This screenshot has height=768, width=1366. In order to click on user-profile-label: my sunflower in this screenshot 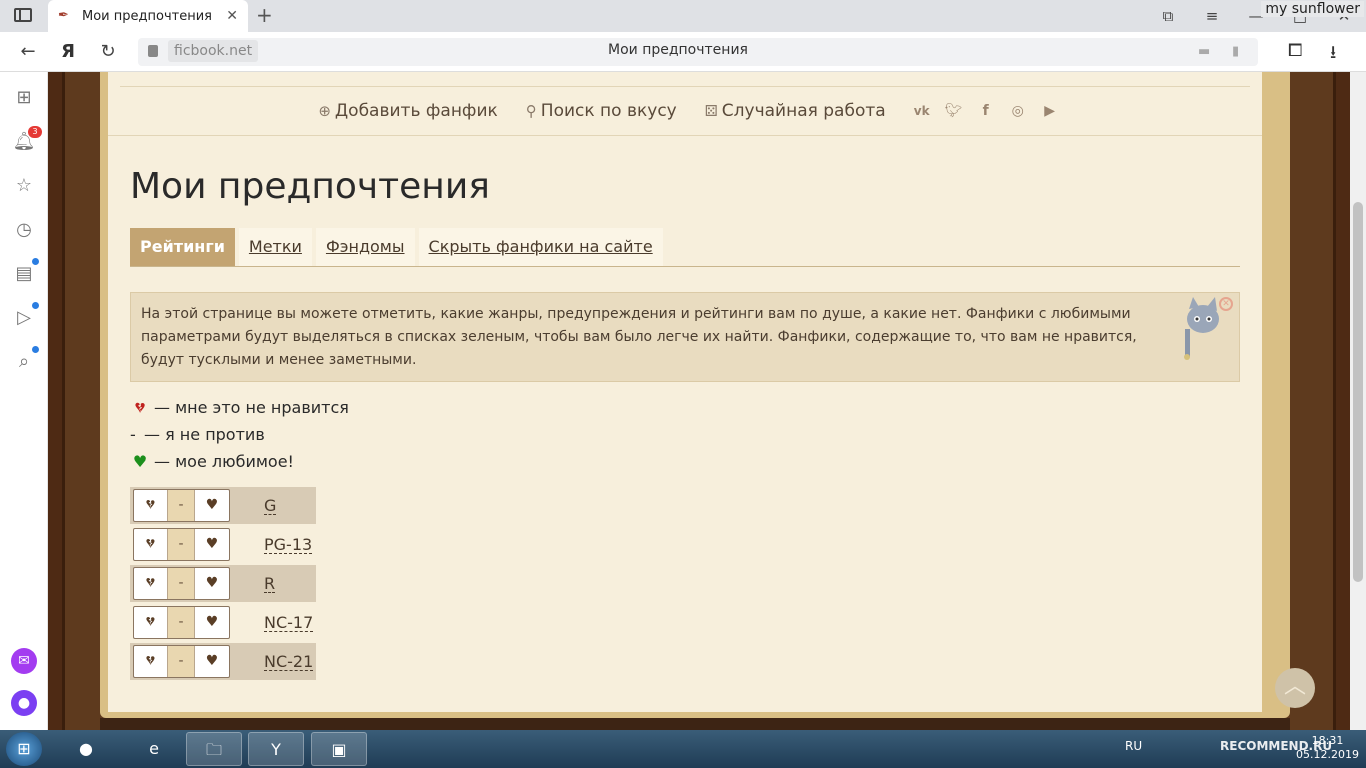, I will do `click(1312, 9)`.